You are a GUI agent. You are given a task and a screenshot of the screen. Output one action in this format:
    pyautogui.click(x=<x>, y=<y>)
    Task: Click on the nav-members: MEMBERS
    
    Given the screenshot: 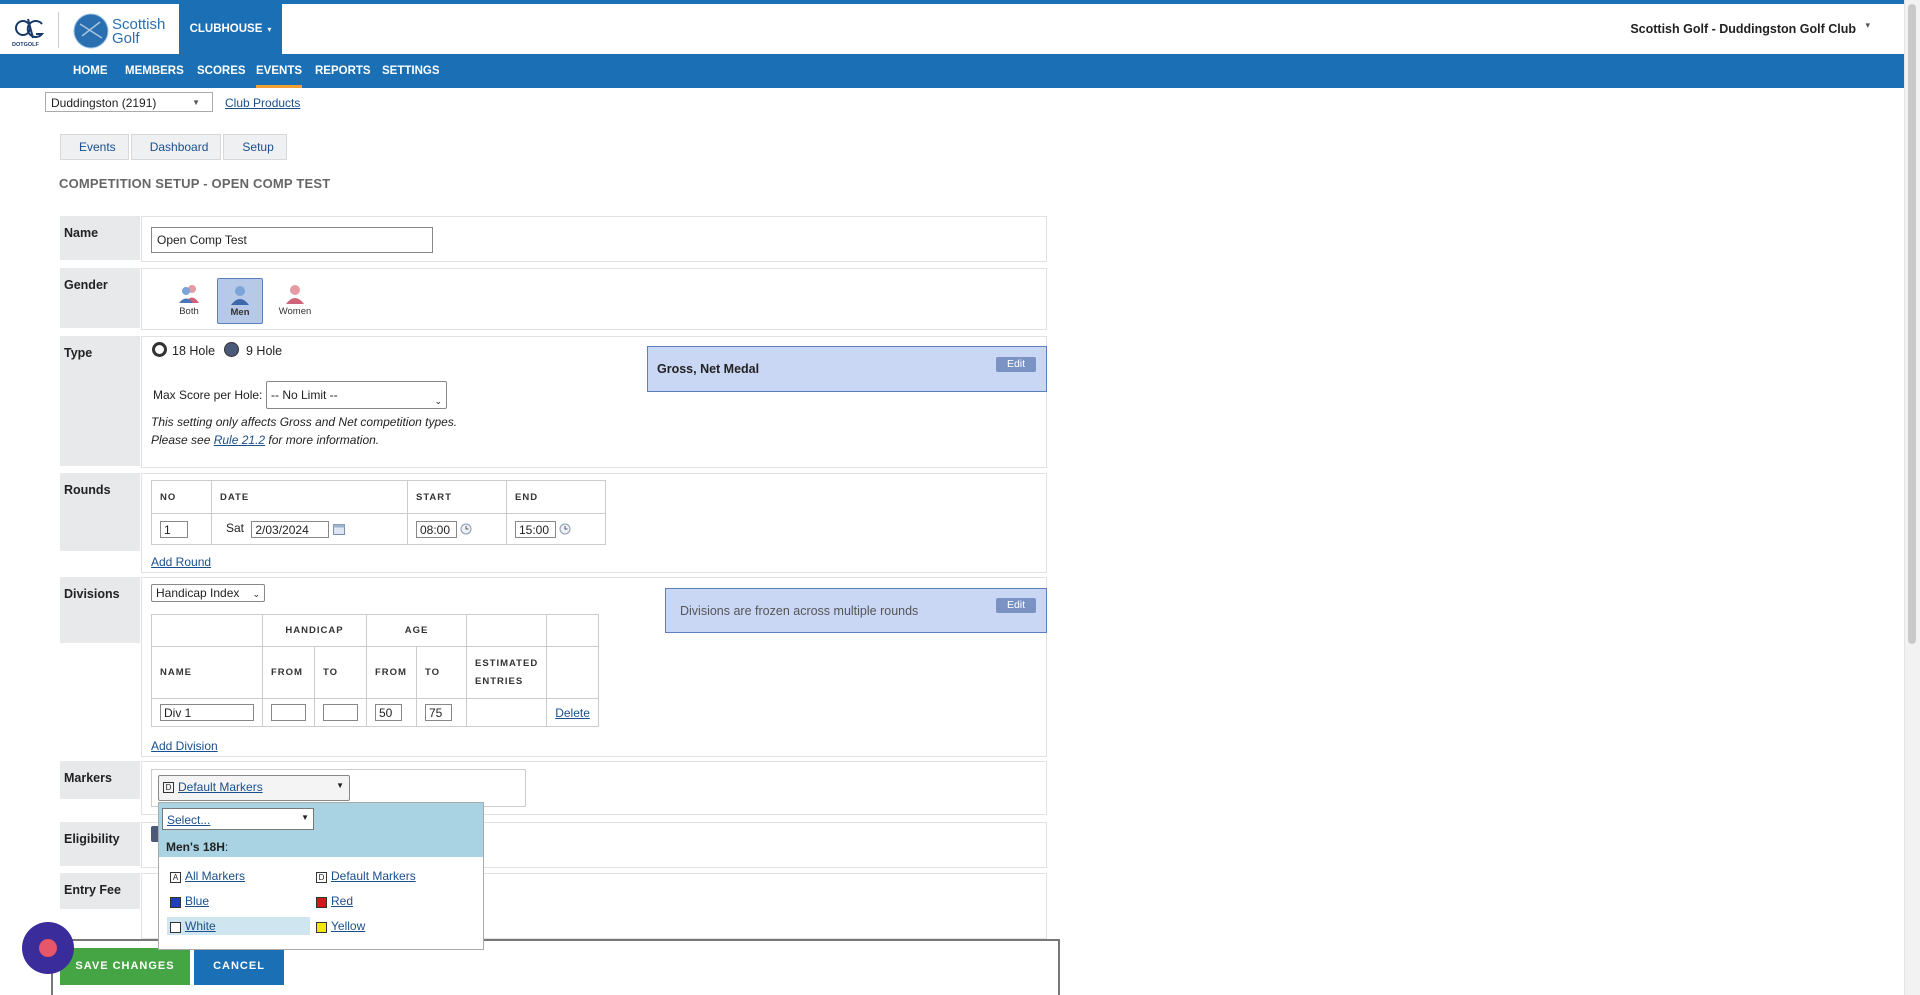 What is the action you would take?
    pyautogui.click(x=154, y=71)
    